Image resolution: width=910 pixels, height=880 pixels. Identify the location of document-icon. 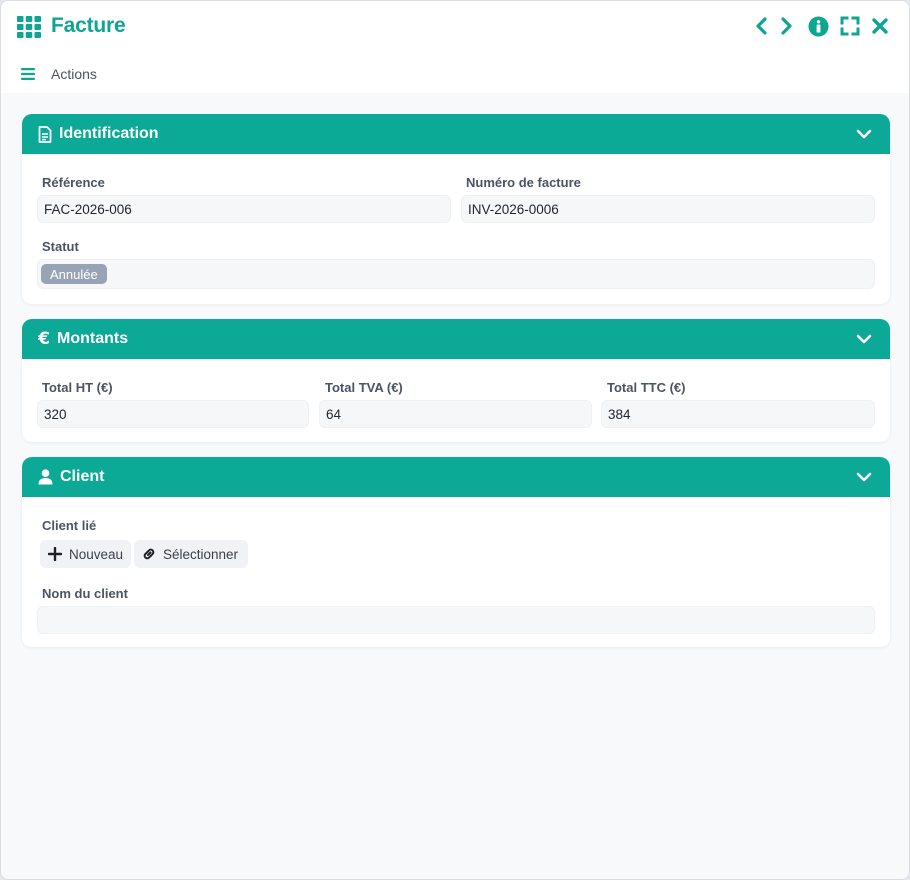
(45, 134).